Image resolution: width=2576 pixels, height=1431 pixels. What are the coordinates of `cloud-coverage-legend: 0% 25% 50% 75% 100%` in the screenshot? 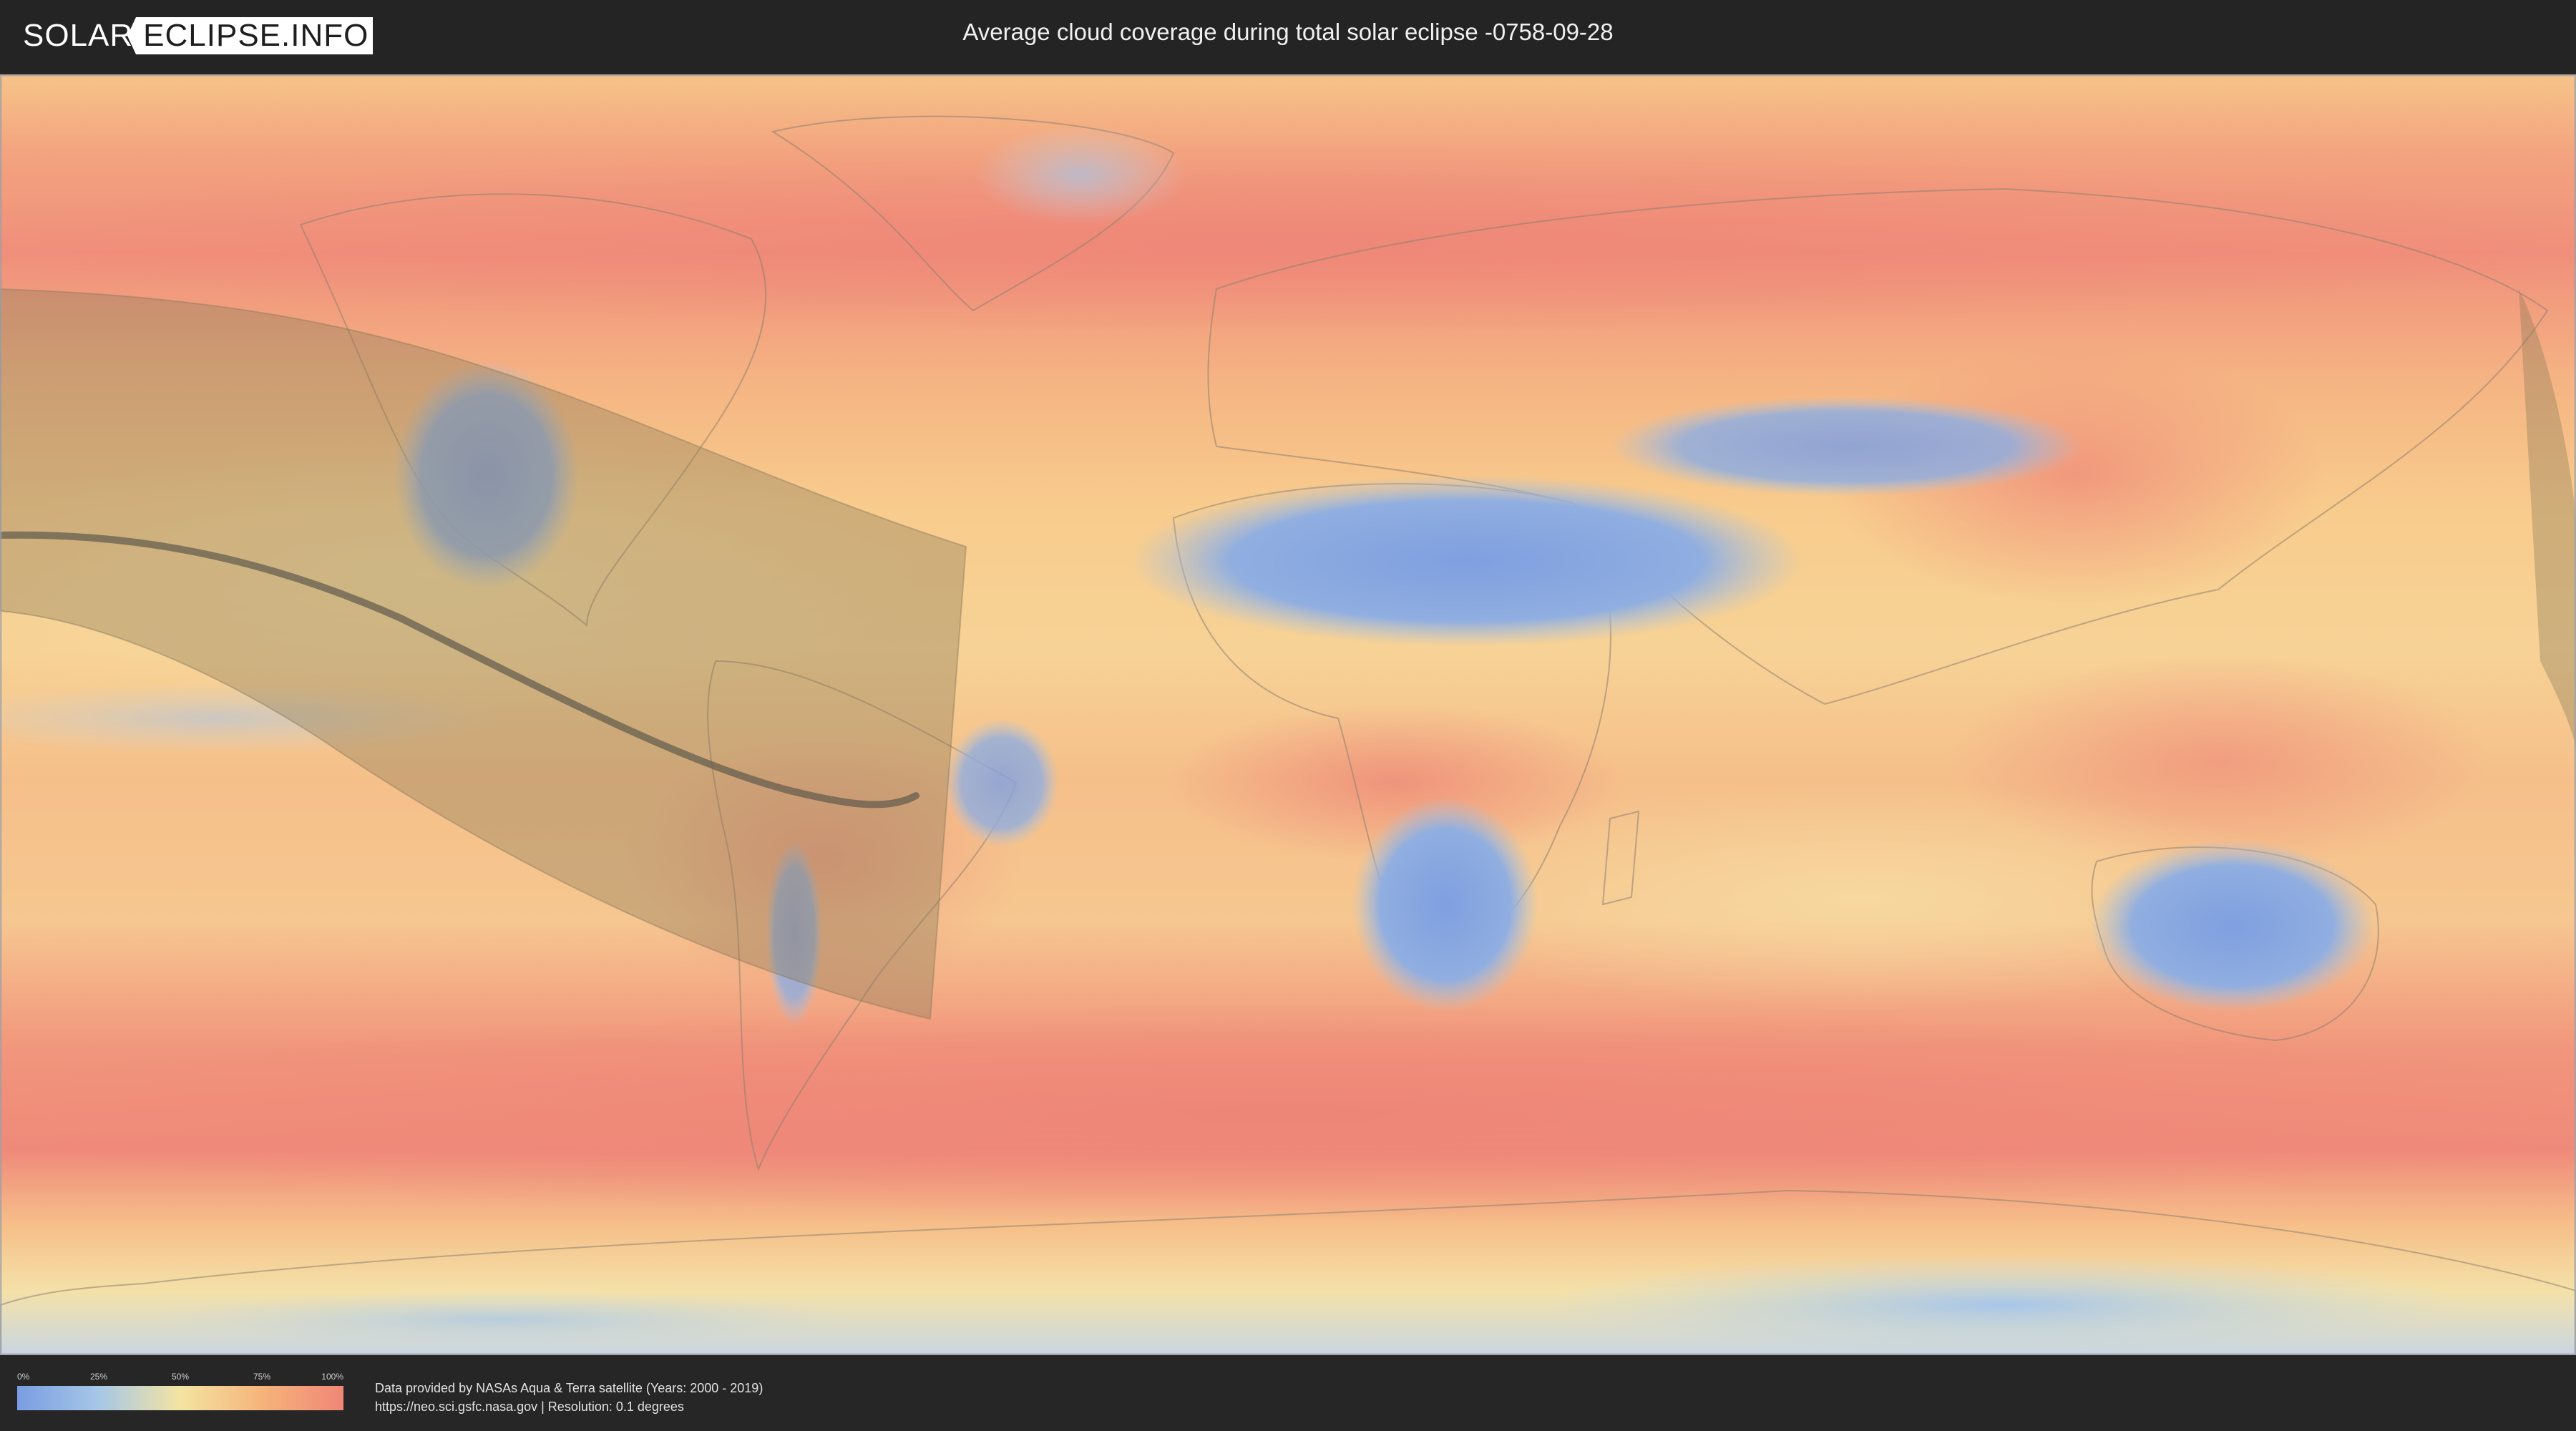 It's located at (180, 1391).